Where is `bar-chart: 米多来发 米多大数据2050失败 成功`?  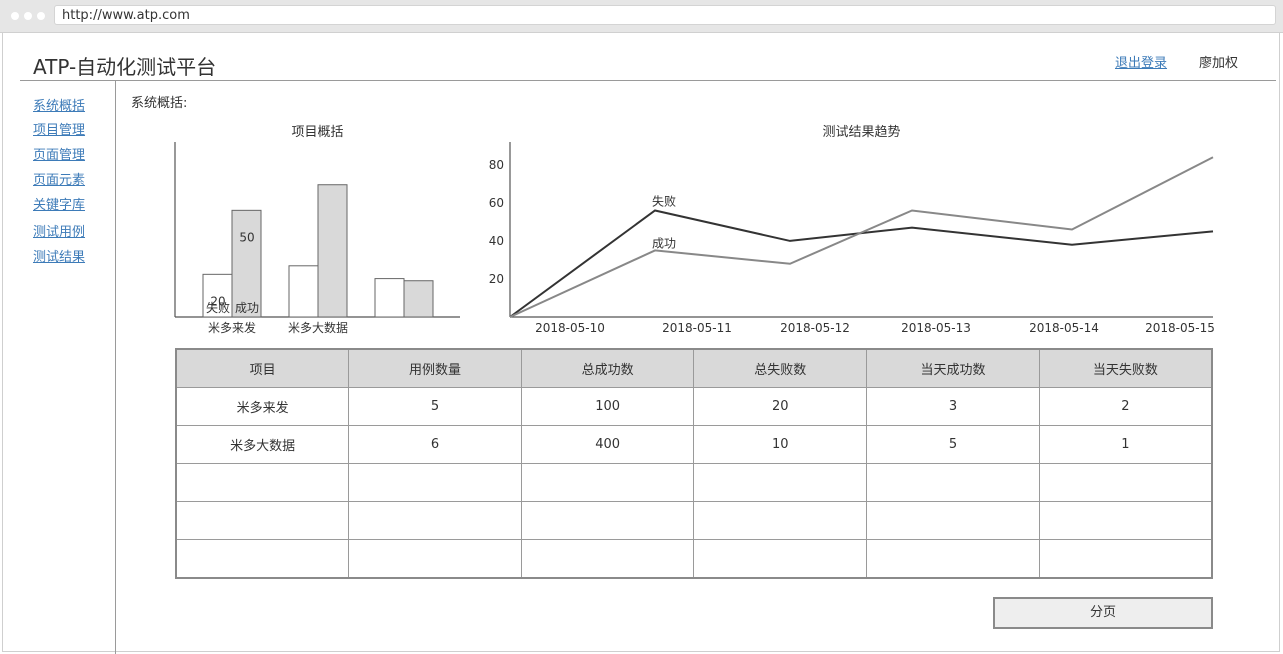 bar-chart: 米多来发 米多大数据2050失败 成功 is located at coordinates (317, 238).